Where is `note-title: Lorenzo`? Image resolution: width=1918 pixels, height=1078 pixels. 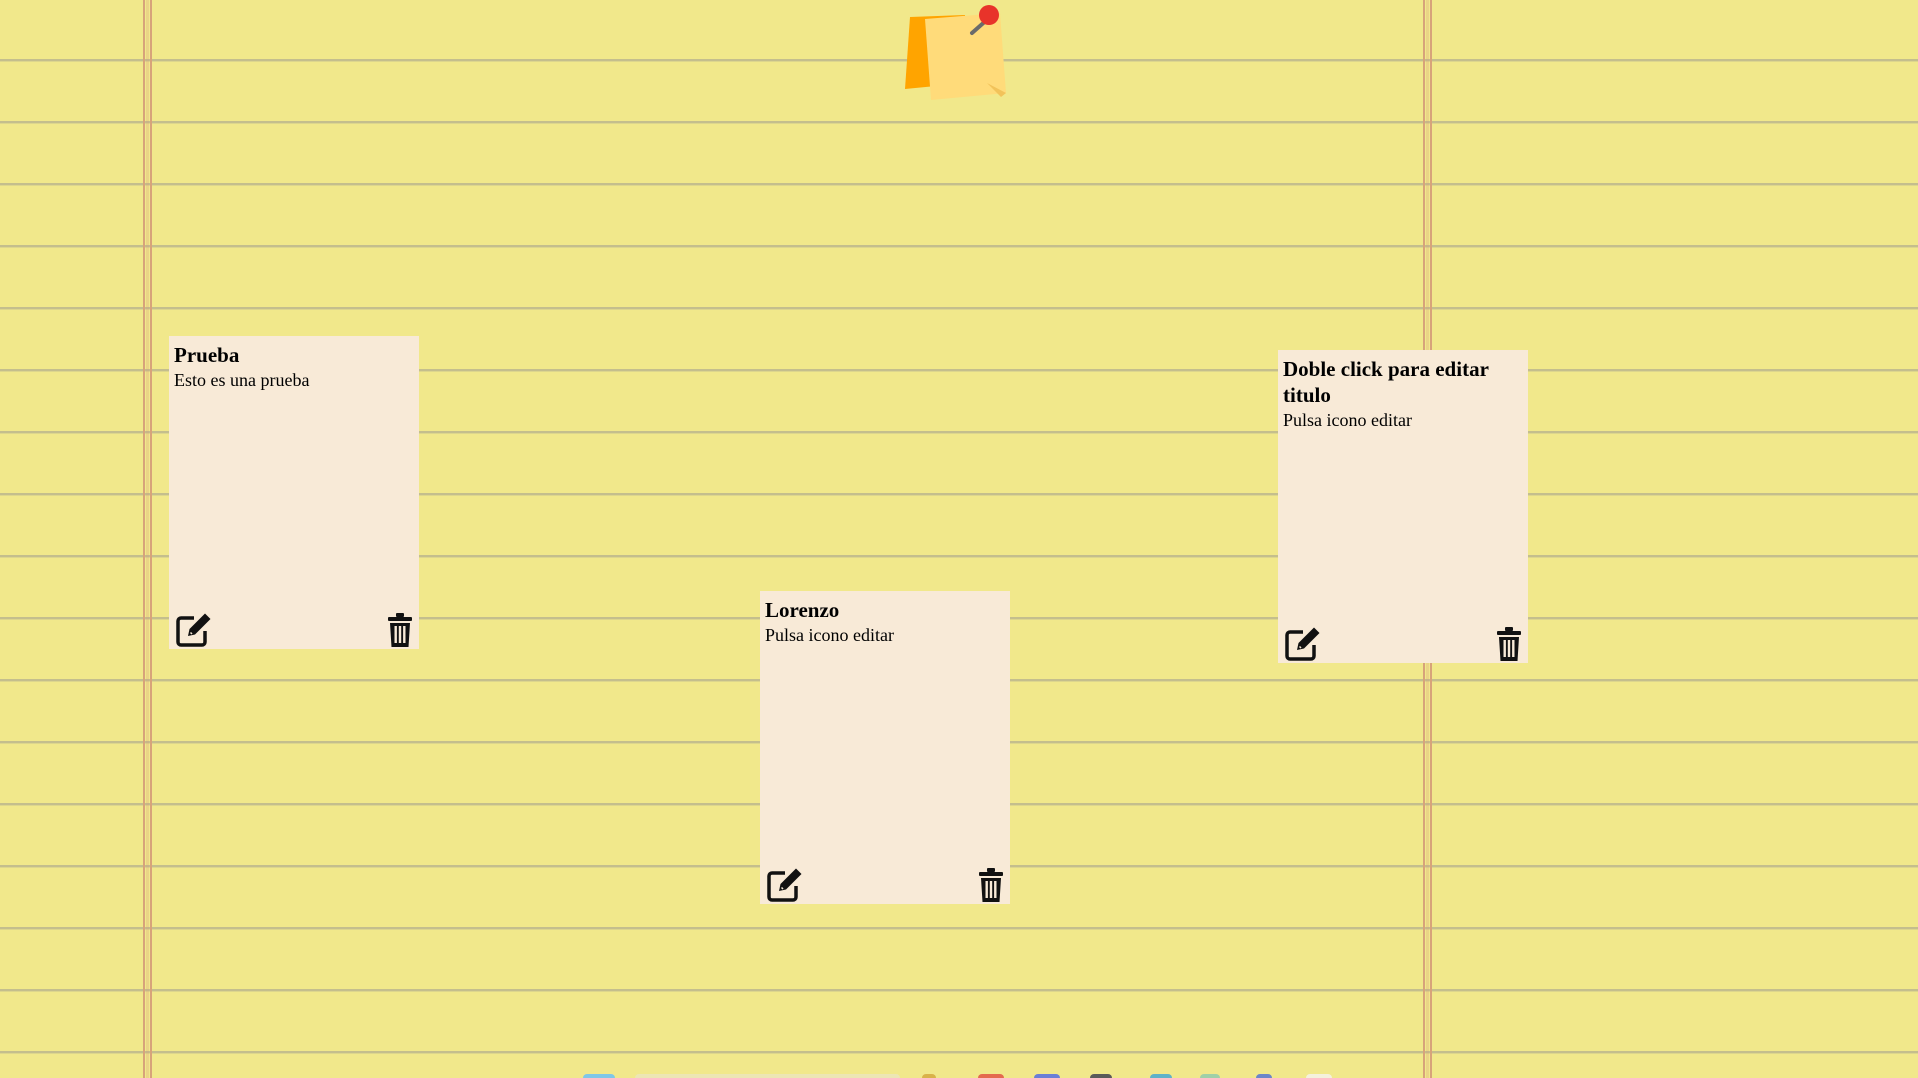 note-title: Lorenzo is located at coordinates (885, 610).